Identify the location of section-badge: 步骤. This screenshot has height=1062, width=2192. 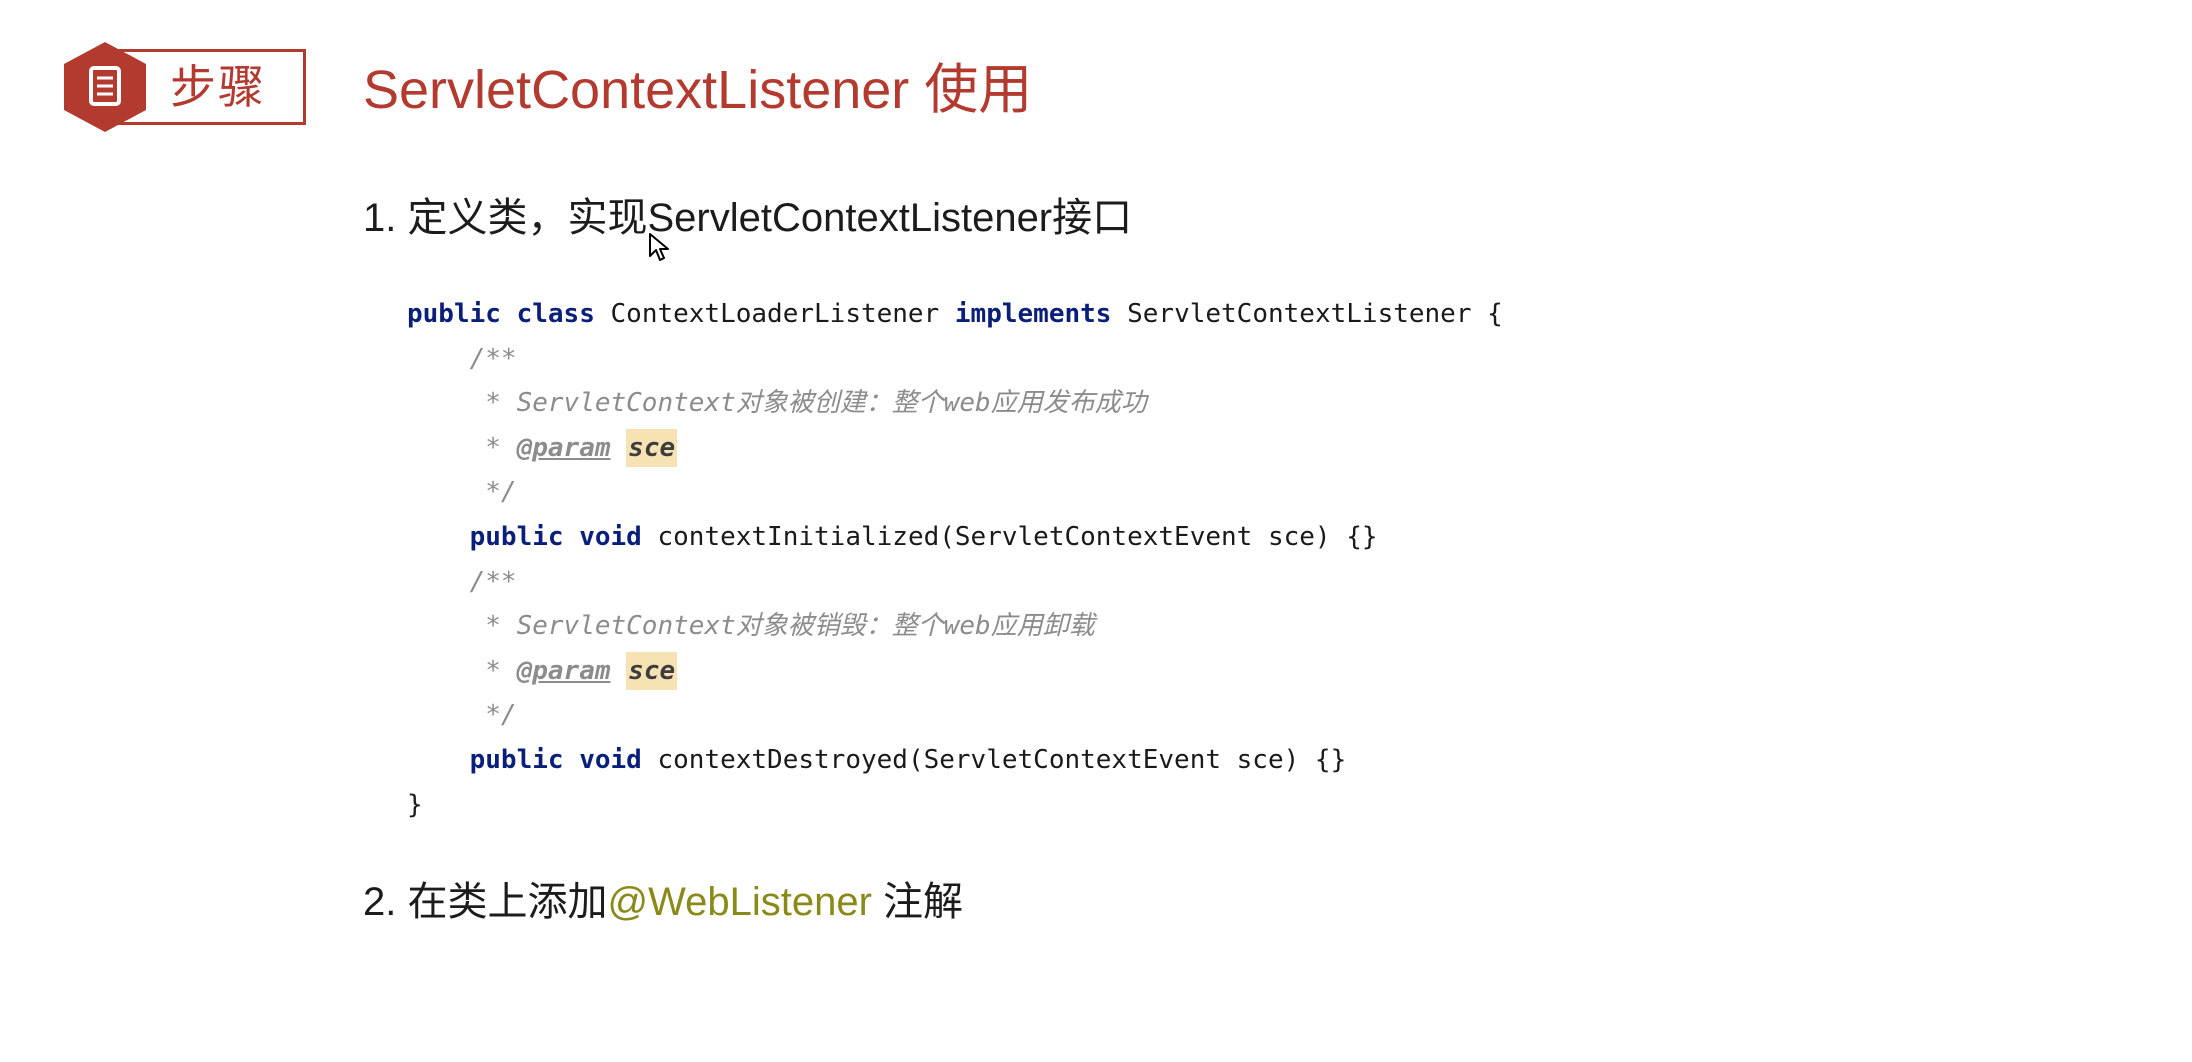
(186, 87).